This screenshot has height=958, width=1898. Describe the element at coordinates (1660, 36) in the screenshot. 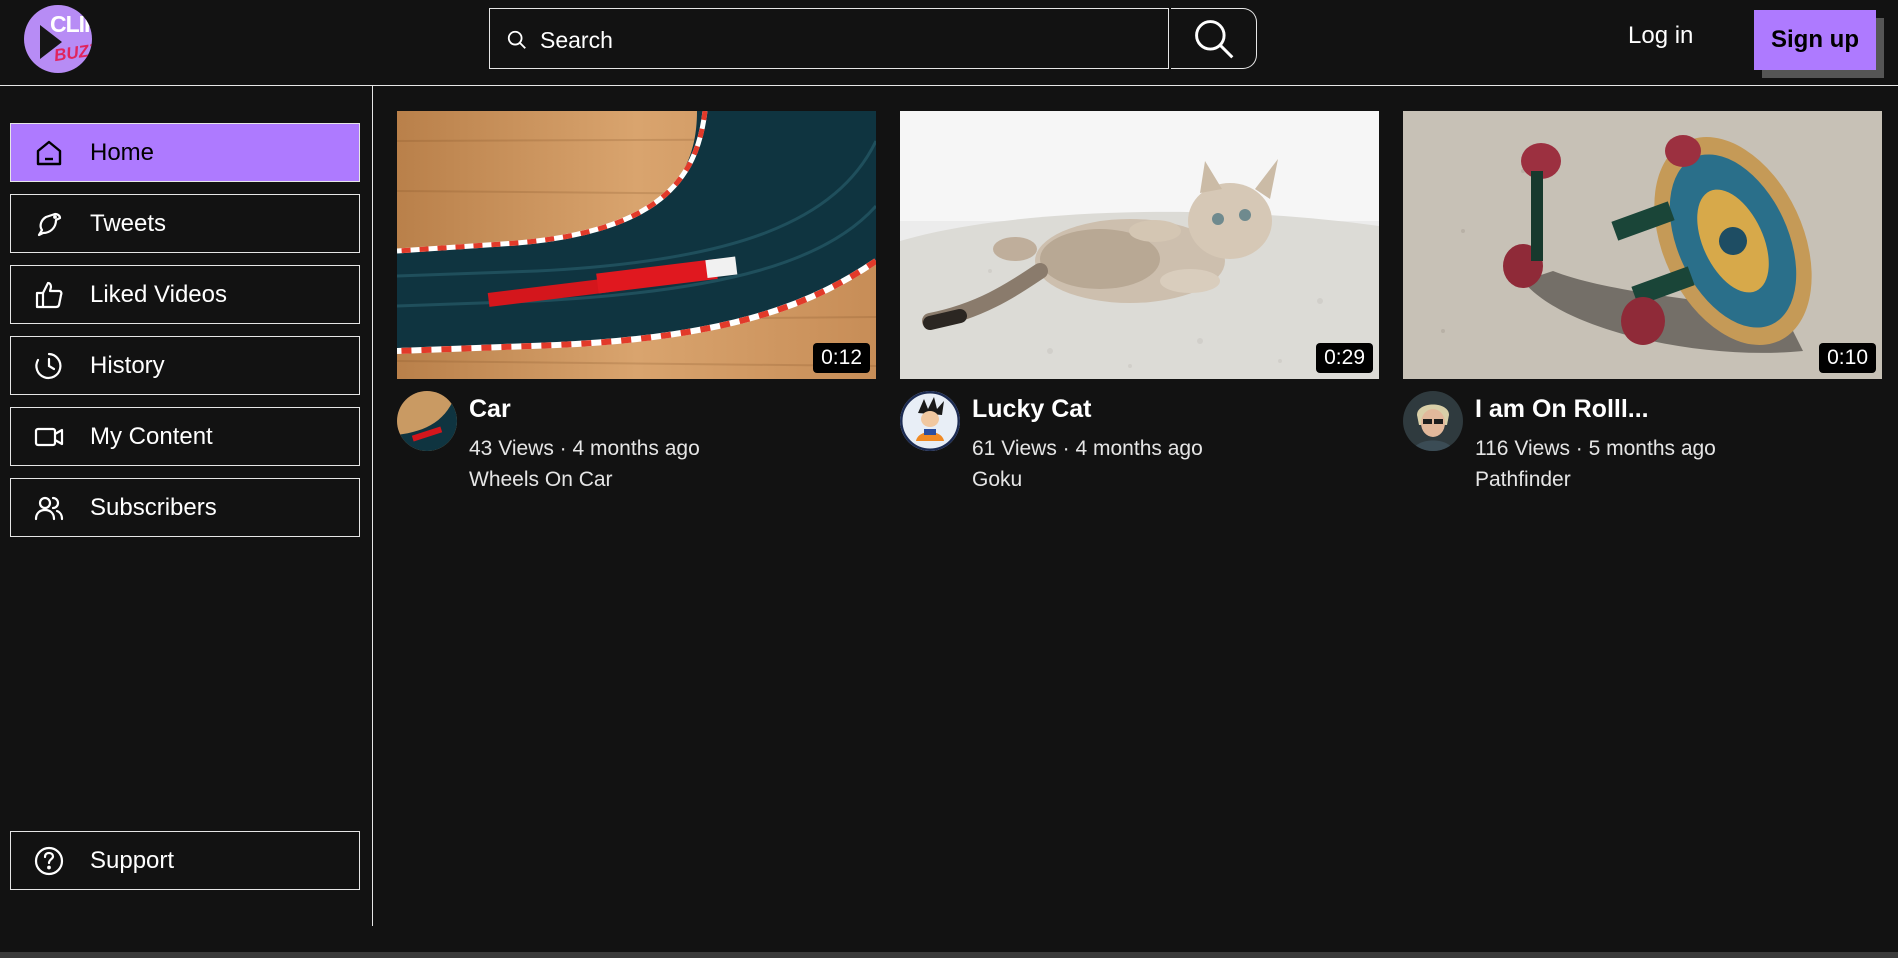

I see `login-button: Log in` at that location.